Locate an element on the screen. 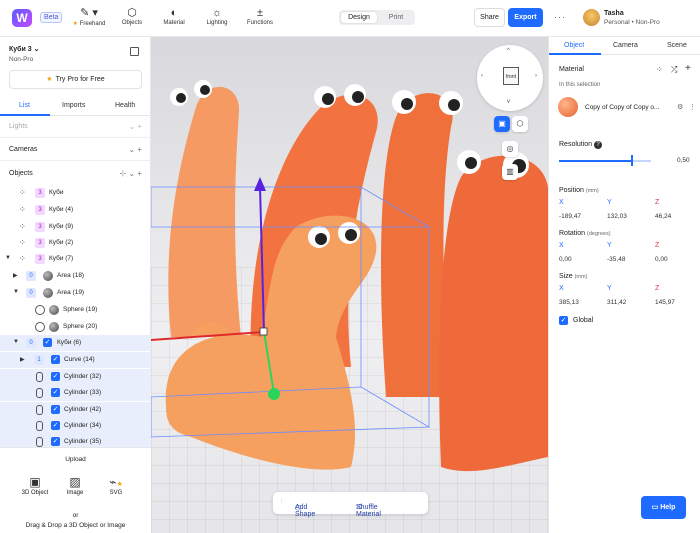 This screenshot has width=700, height=533. focus-target-icon: ◎ is located at coordinates (510, 149).